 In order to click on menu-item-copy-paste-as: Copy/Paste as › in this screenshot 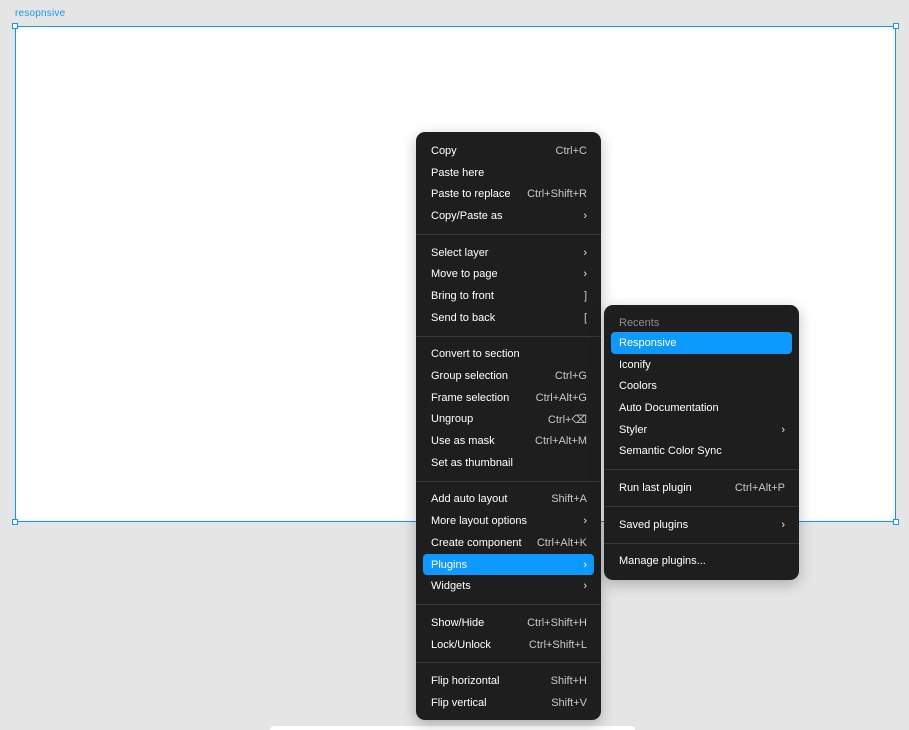, I will do `click(508, 216)`.